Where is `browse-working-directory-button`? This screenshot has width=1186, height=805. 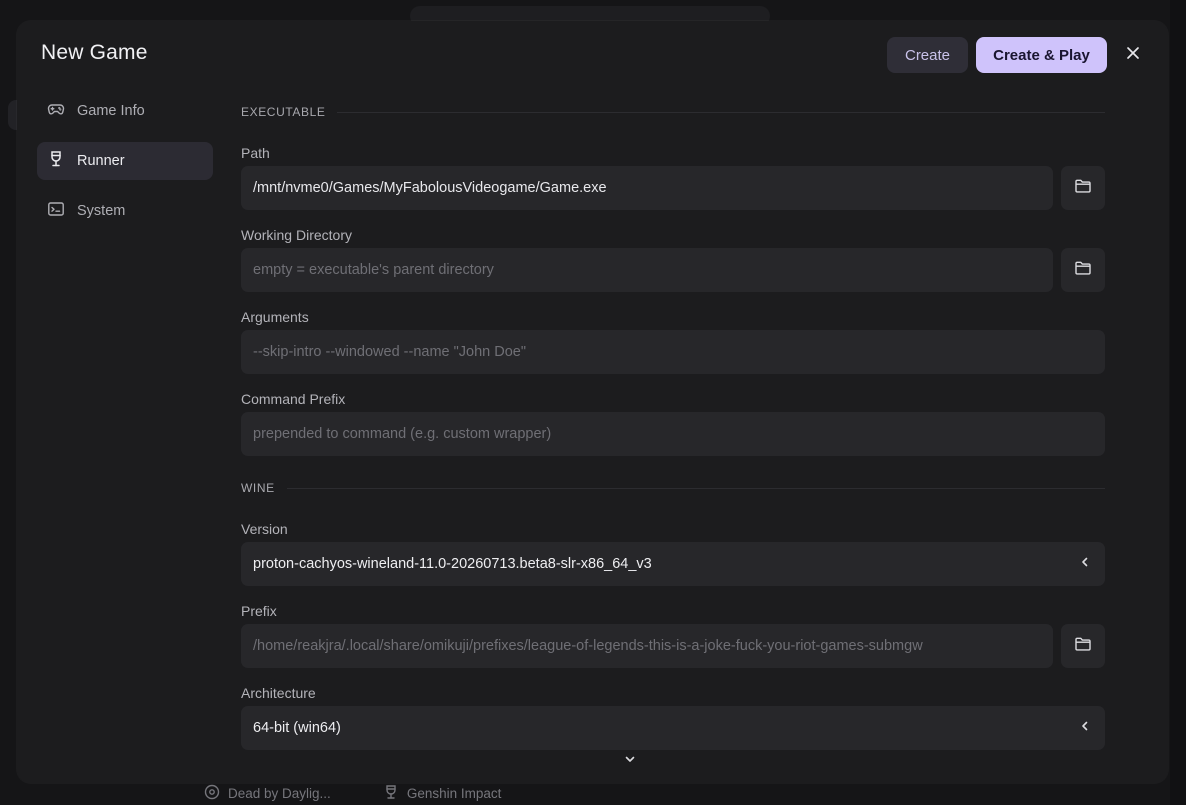 browse-working-directory-button is located at coordinates (1083, 270).